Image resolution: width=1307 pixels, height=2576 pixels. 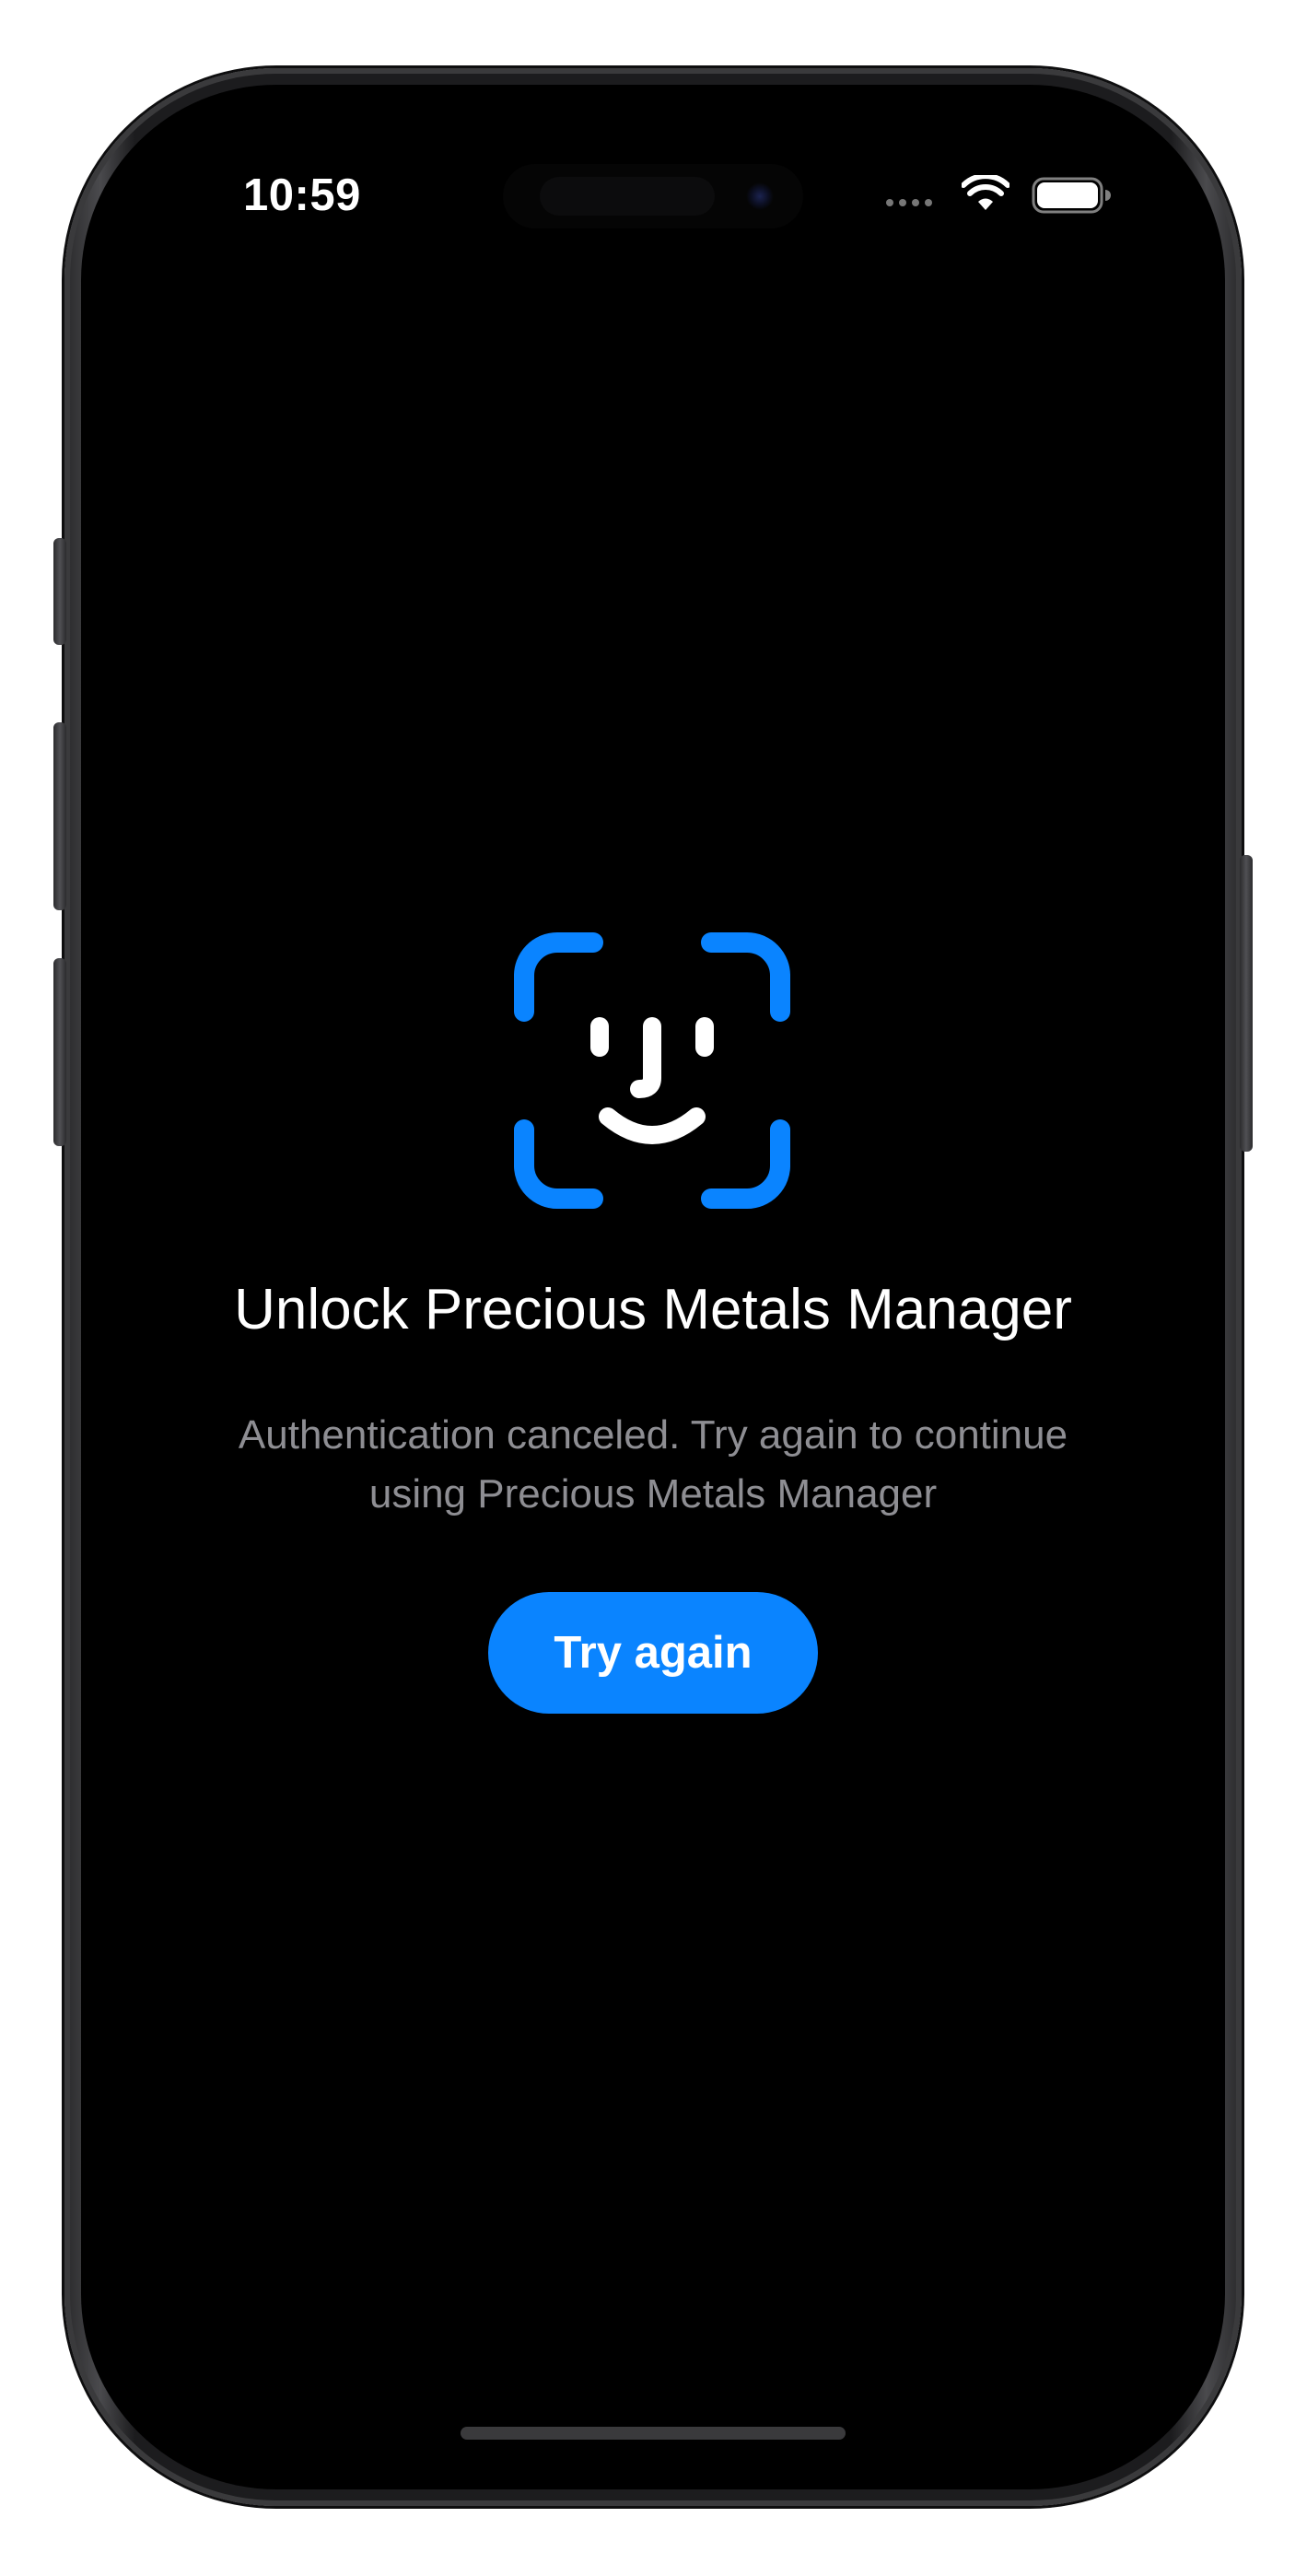 What do you see at coordinates (653, 2433) in the screenshot?
I see `home-indicator` at bounding box center [653, 2433].